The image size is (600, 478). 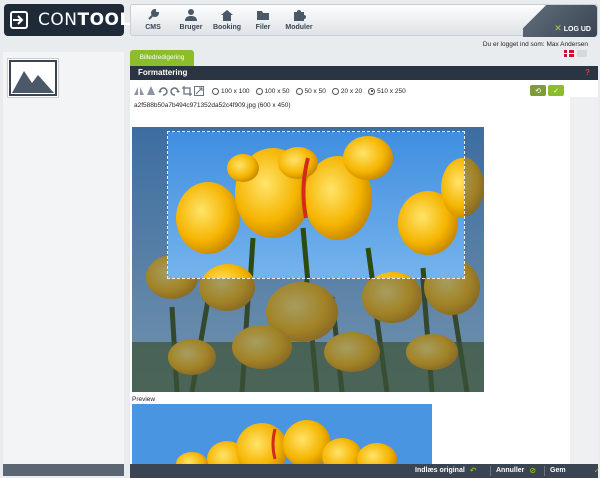 I want to click on nav-item-moduler: Moduler, so click(x=299, y=22).